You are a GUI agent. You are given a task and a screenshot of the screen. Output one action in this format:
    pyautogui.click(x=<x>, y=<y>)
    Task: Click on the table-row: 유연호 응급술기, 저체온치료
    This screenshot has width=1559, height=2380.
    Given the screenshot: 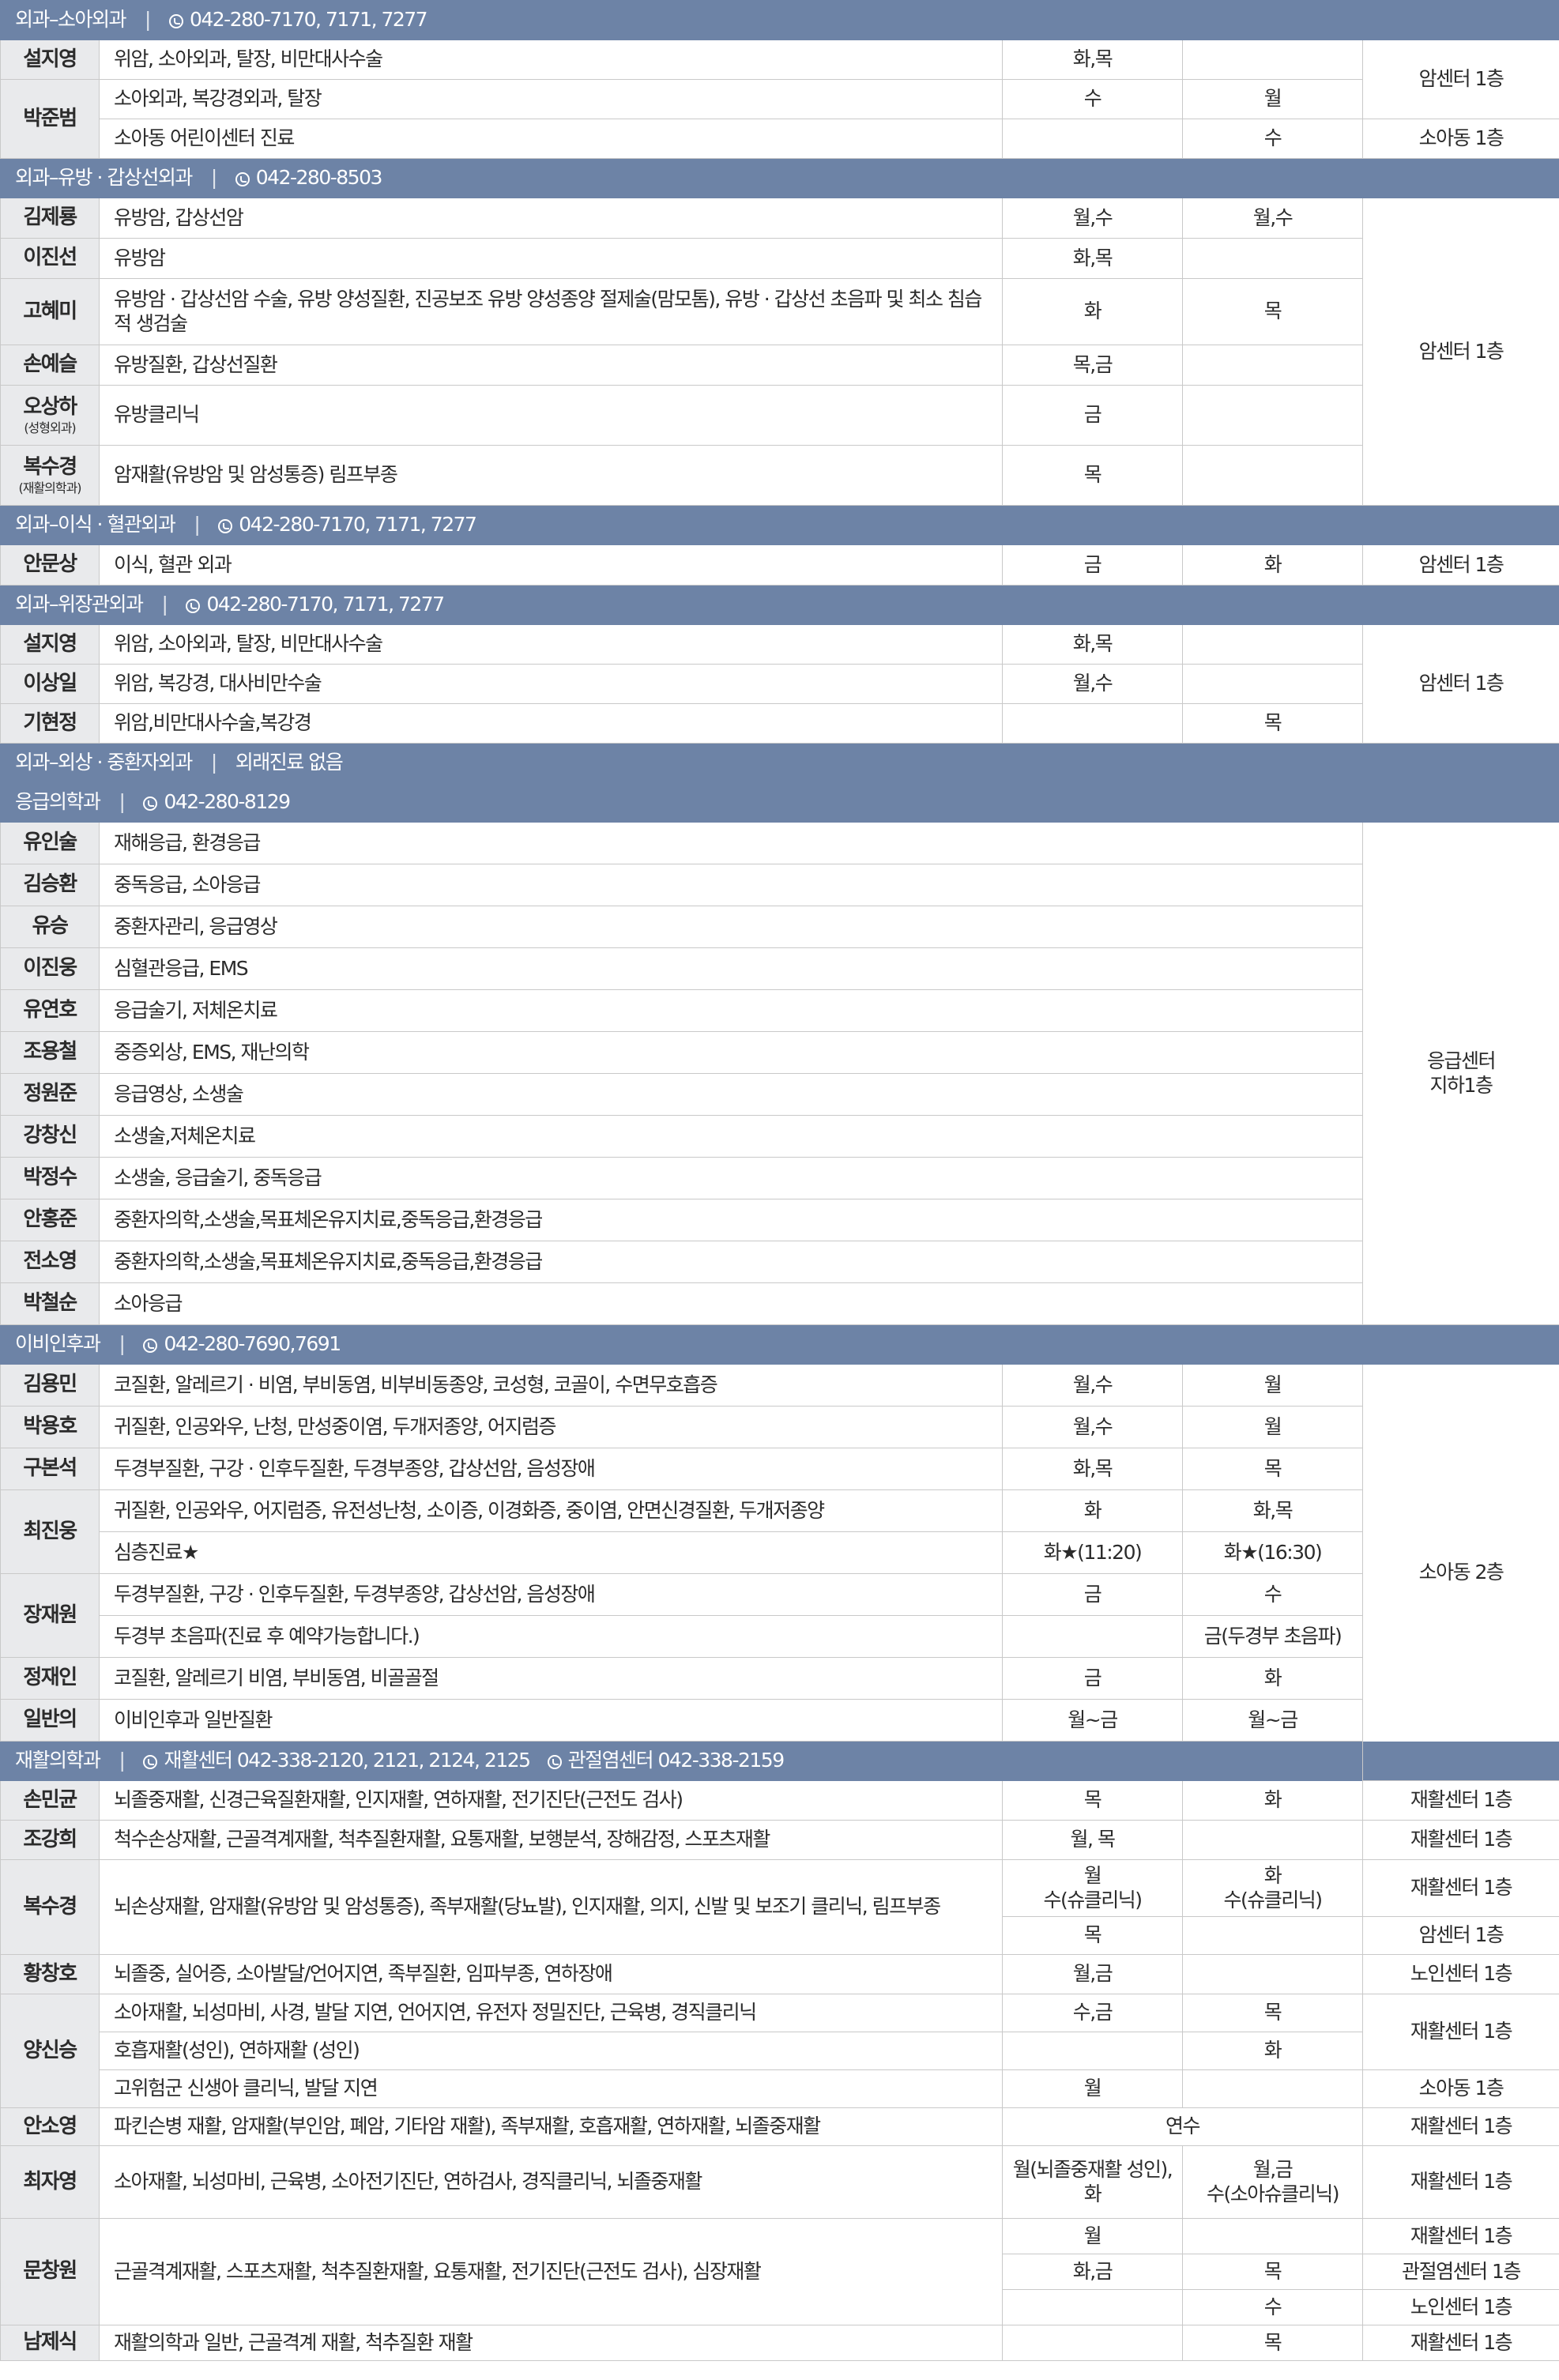 What is the action you would take?
    pyautogui.click(x=779, y=1010)
    